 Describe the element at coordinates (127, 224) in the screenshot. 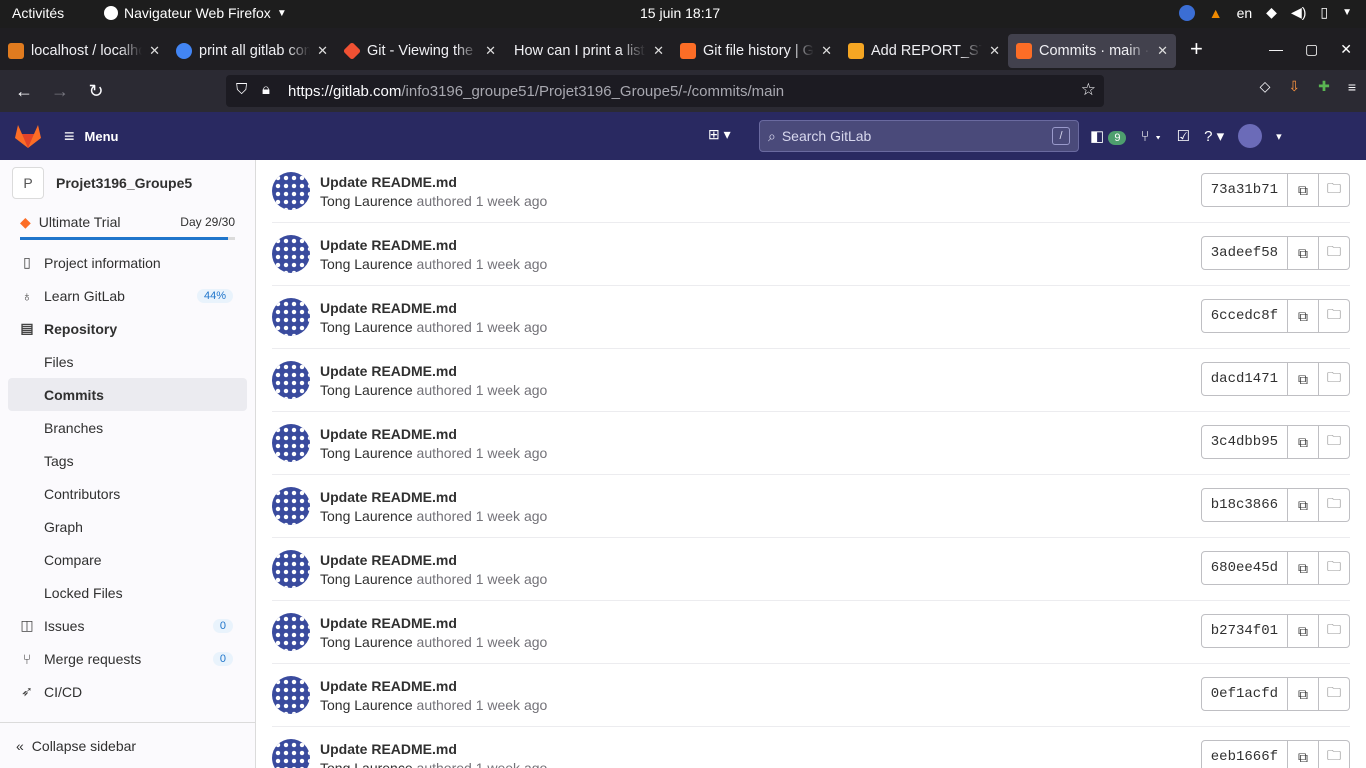

I see `trial-status-widget: ◆ Ultimate Trial Day 29/30` at that location.